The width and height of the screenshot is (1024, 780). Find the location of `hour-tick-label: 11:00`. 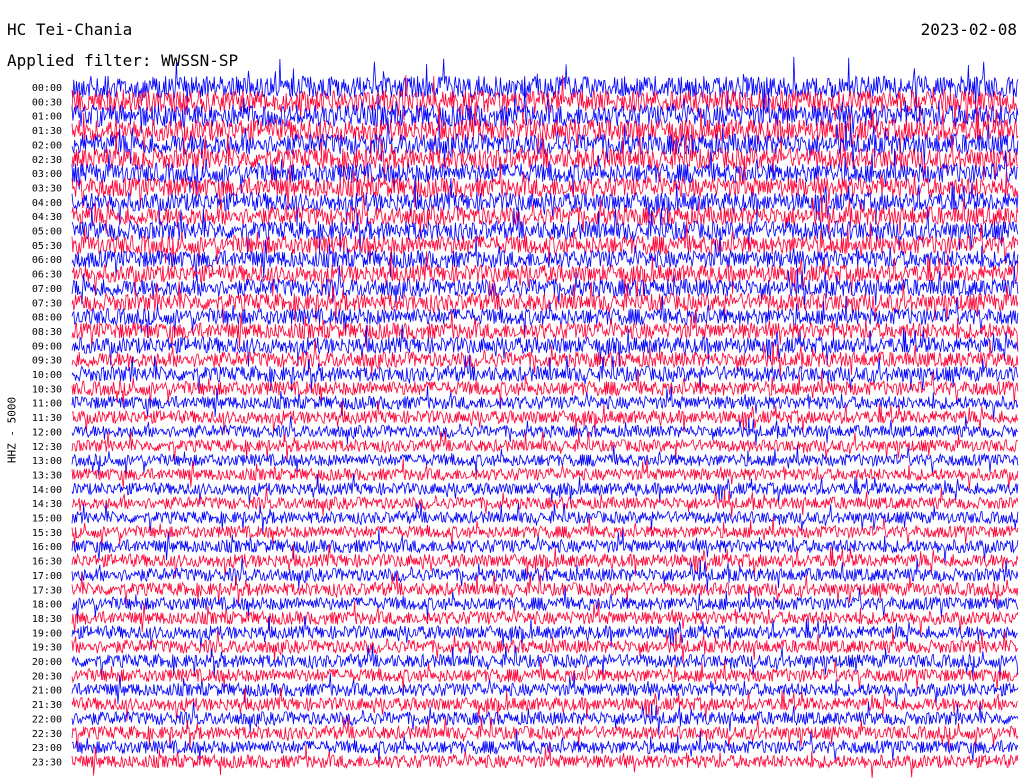

hour-tick-label: 11:00 is located at coordinates (47, 404).